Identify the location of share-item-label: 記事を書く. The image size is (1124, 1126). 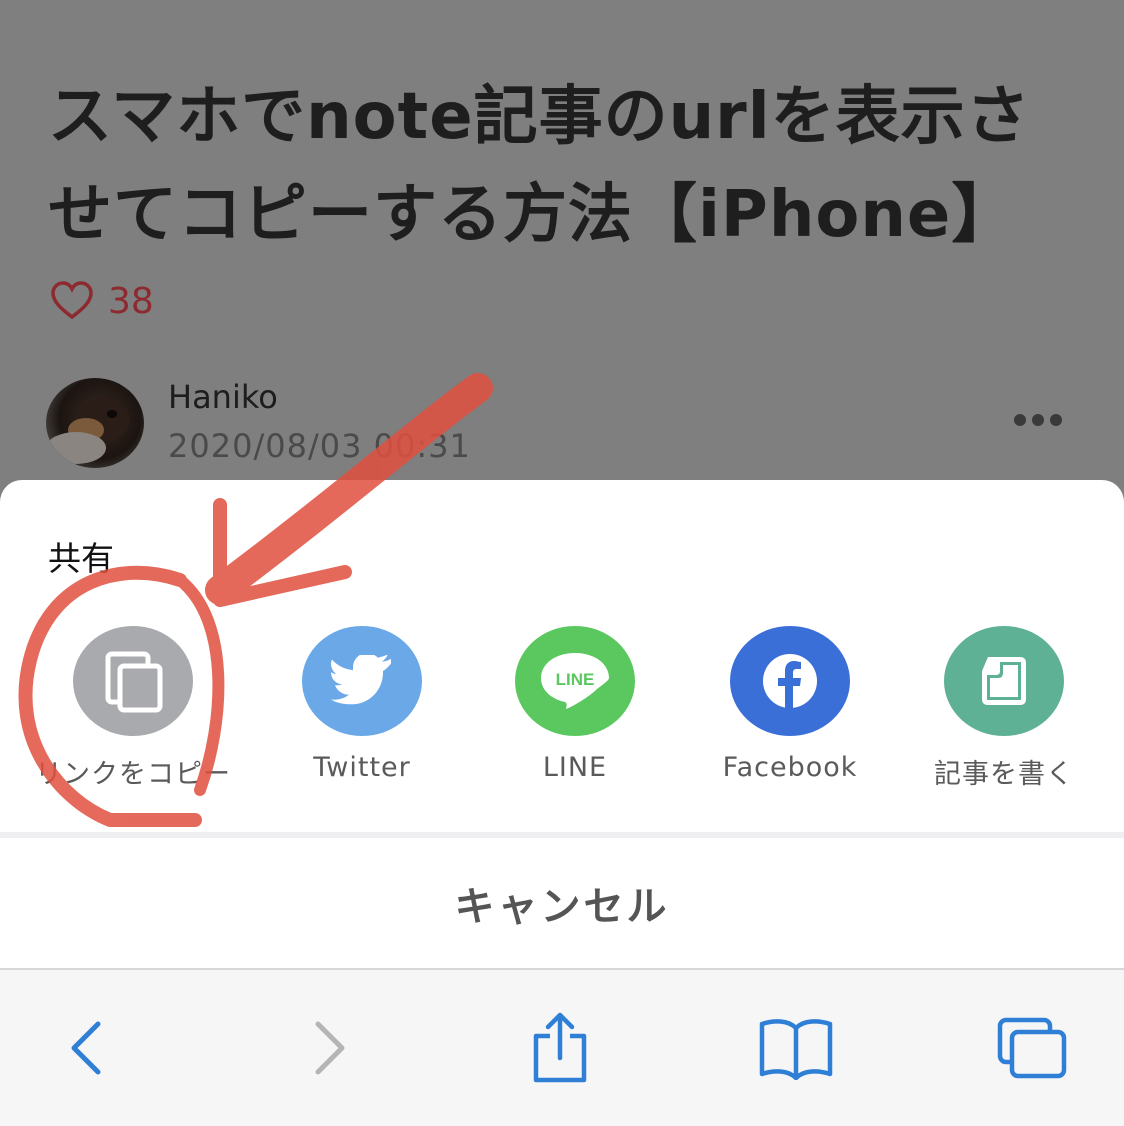
(1004, 774).